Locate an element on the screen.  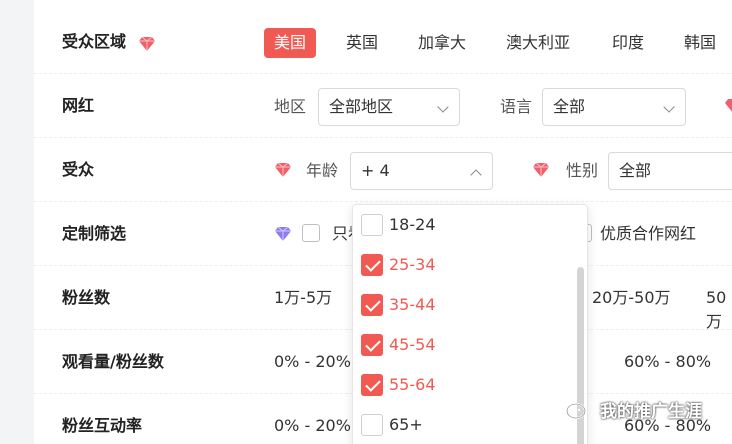
age-option-label: 35-44 is located at coordinates (412, 304).